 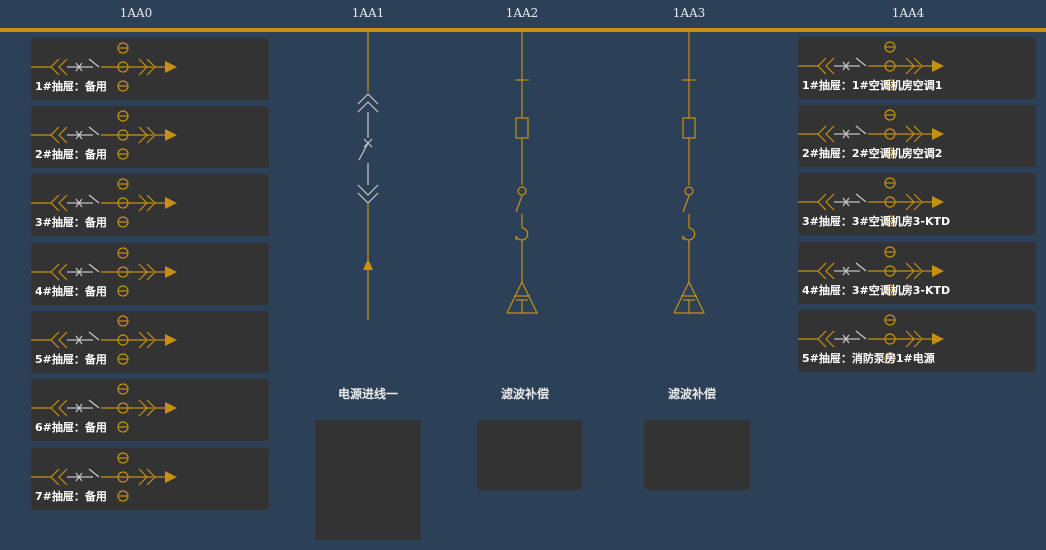 I want to click on left-drawer-5: 5#抽屉：备用, so click(x=150, y=342).